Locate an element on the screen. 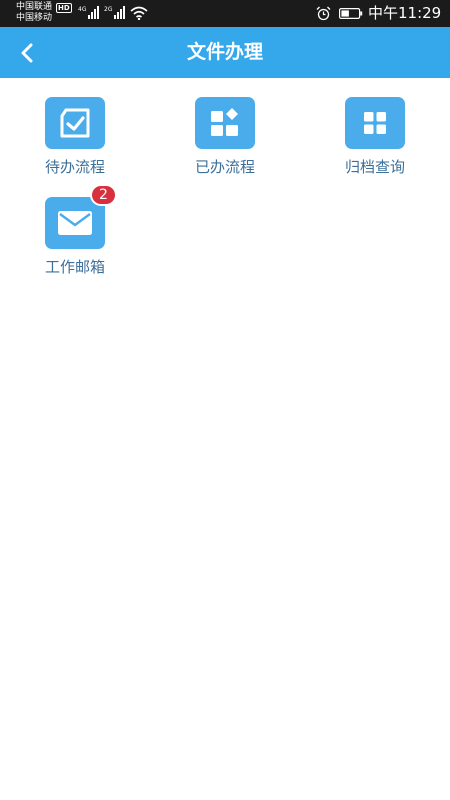  battery-icon is located at coordinates (351, 13).